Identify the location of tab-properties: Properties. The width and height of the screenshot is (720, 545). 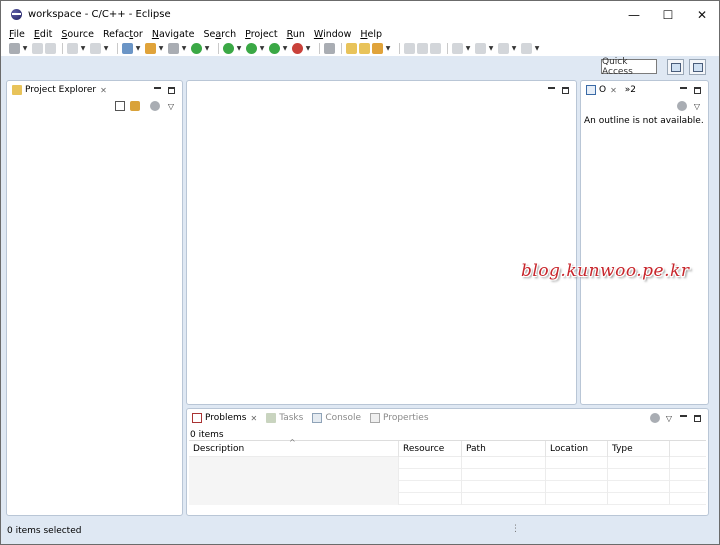
(398, 418).